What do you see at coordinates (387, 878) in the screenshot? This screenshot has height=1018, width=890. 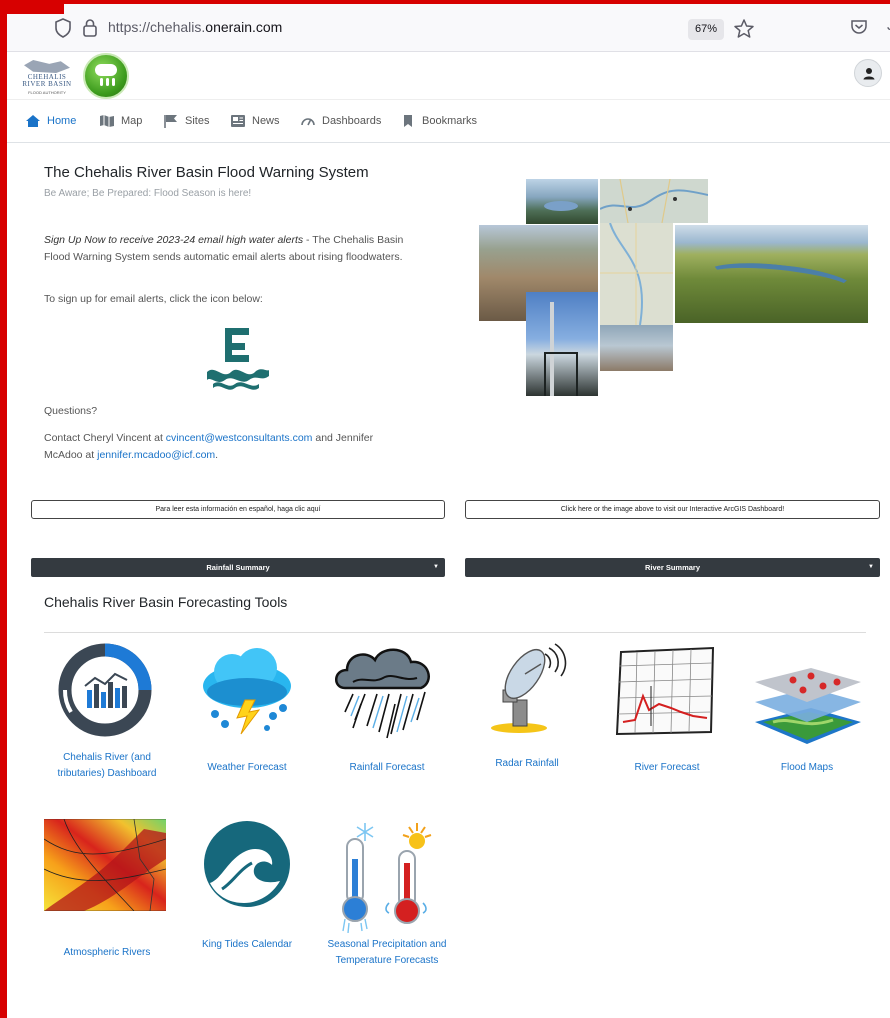 I see `thermometers-icon` at bounding box center [387, 878].